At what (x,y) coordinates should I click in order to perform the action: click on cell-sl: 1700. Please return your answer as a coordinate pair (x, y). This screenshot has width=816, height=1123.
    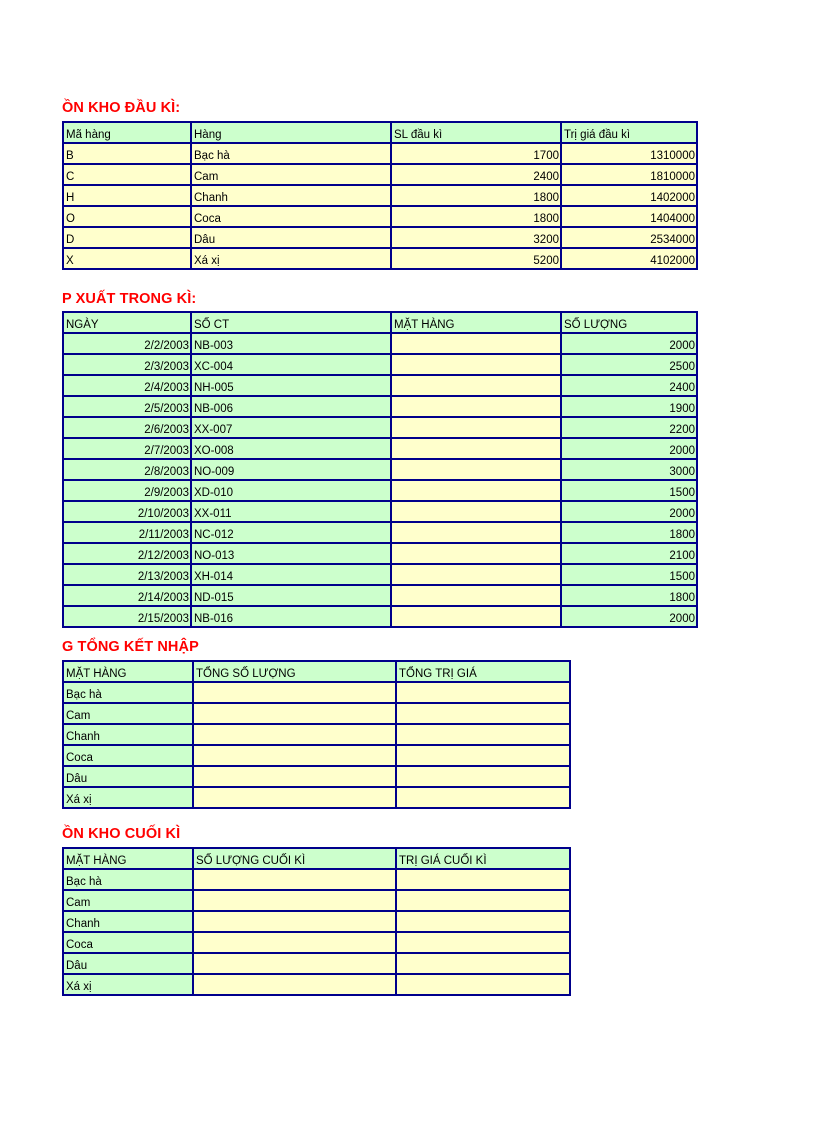
    Looking at the image, I should click on (477, 154).